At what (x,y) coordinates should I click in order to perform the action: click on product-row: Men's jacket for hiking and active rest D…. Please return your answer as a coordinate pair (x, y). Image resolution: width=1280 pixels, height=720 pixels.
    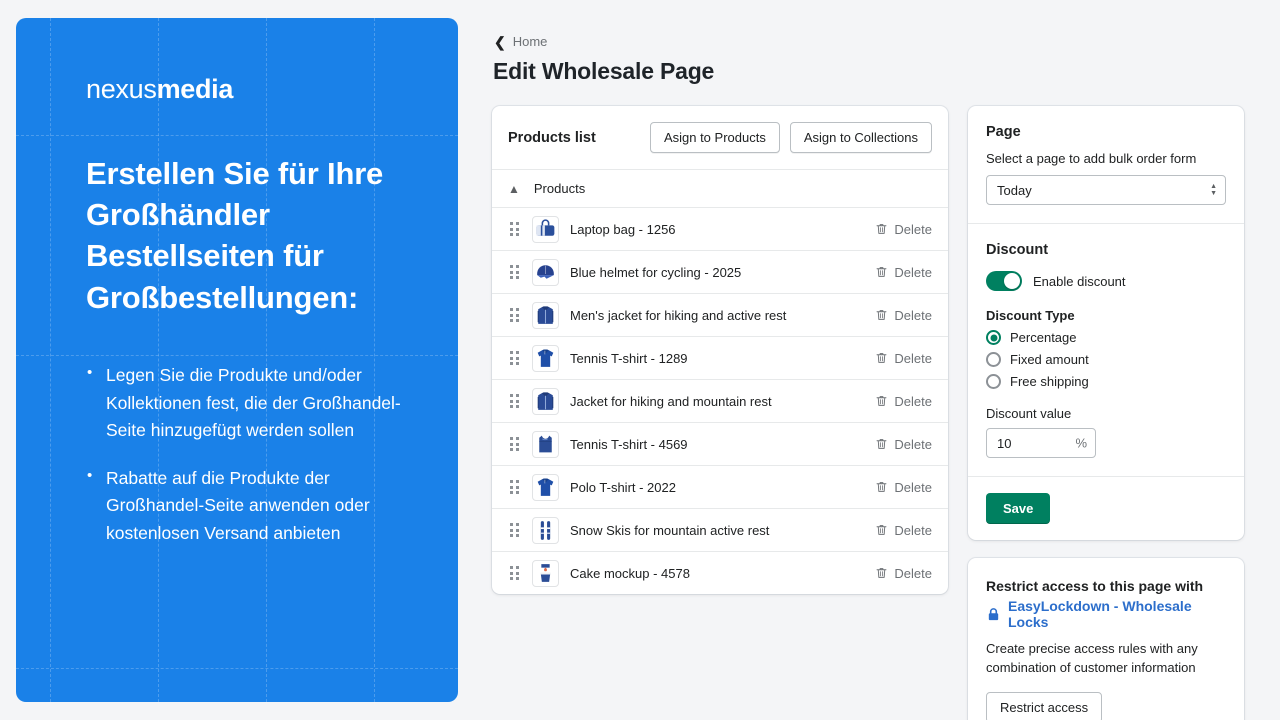
    Looking at the image, I should click on (720, 314).